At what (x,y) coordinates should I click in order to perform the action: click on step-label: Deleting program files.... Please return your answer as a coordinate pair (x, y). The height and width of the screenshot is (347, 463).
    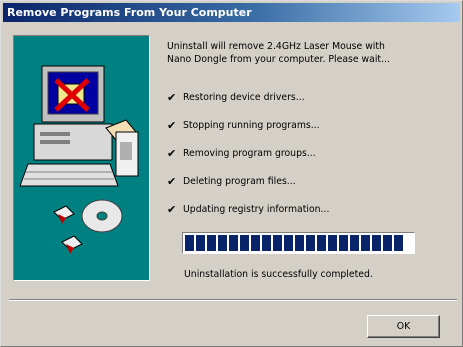
    Looking at the image, I should click on (239, 181).